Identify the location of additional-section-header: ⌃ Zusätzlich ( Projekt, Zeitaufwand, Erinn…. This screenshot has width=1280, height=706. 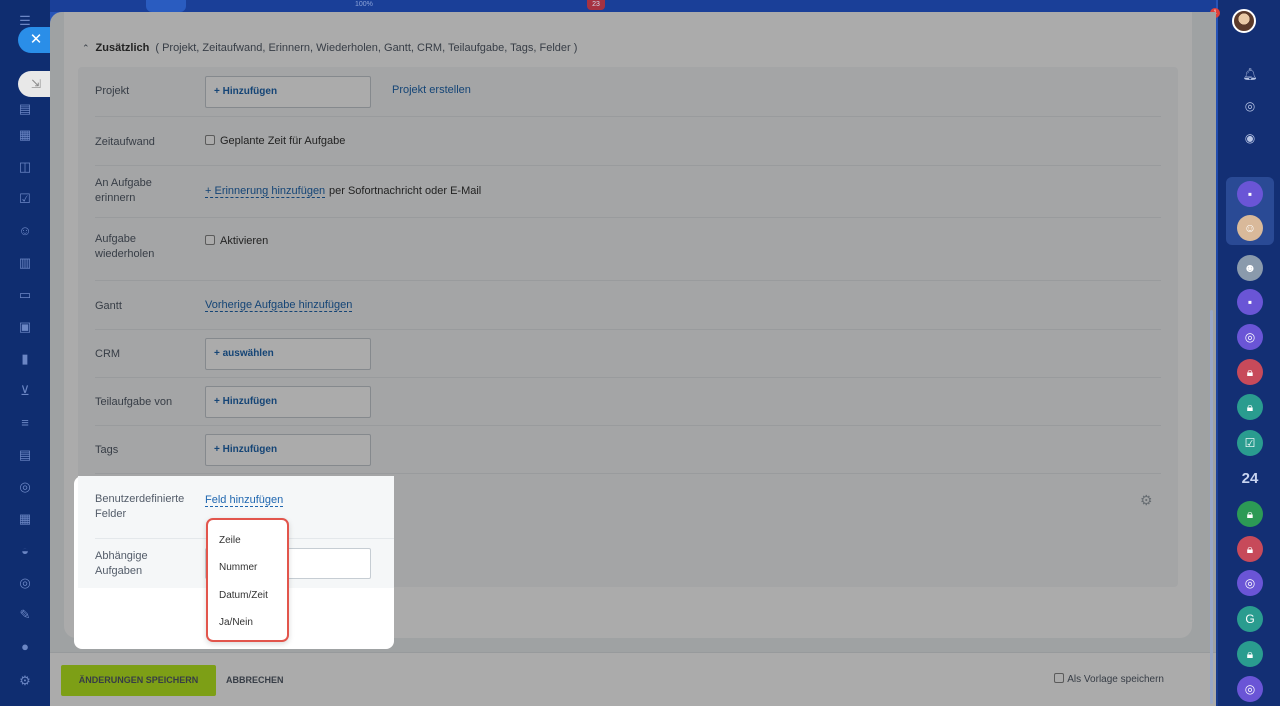
(329, 48).